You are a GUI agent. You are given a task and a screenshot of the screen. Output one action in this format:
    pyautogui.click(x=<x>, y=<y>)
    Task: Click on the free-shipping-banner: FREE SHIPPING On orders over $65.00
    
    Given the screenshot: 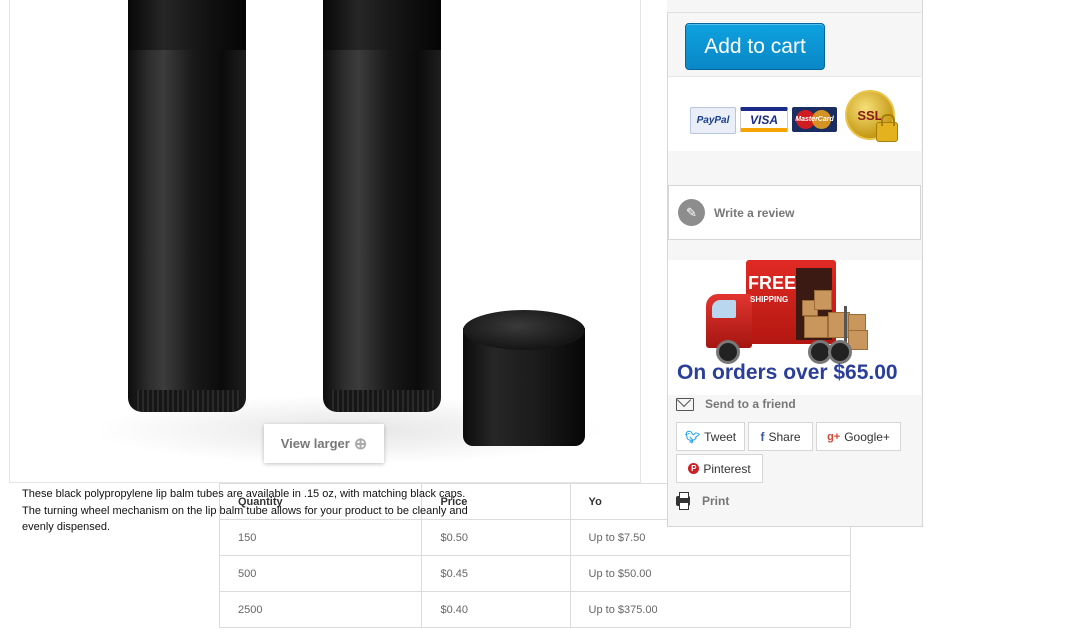 What is the action you would take?
    pyautogui.click(x=794, y=327)
    